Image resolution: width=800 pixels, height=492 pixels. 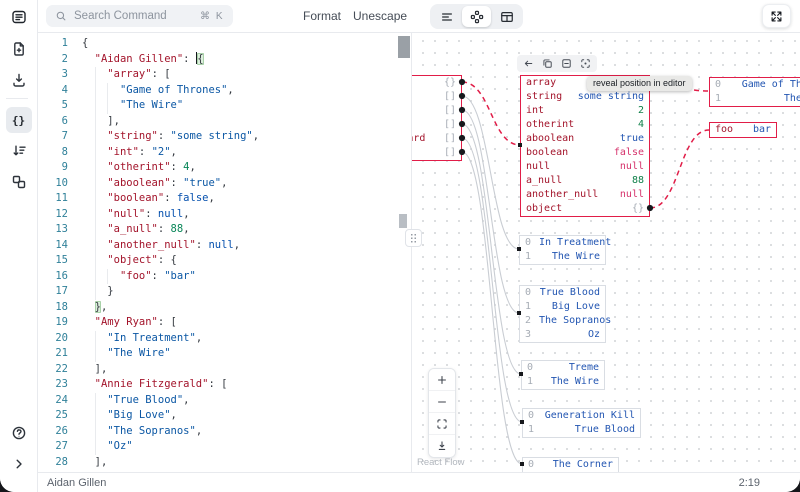 What do you see at coordinates (224, 106) in the screenshot?
I see `code-line: 5 "The Wire"` at bounding box center [224, 106].